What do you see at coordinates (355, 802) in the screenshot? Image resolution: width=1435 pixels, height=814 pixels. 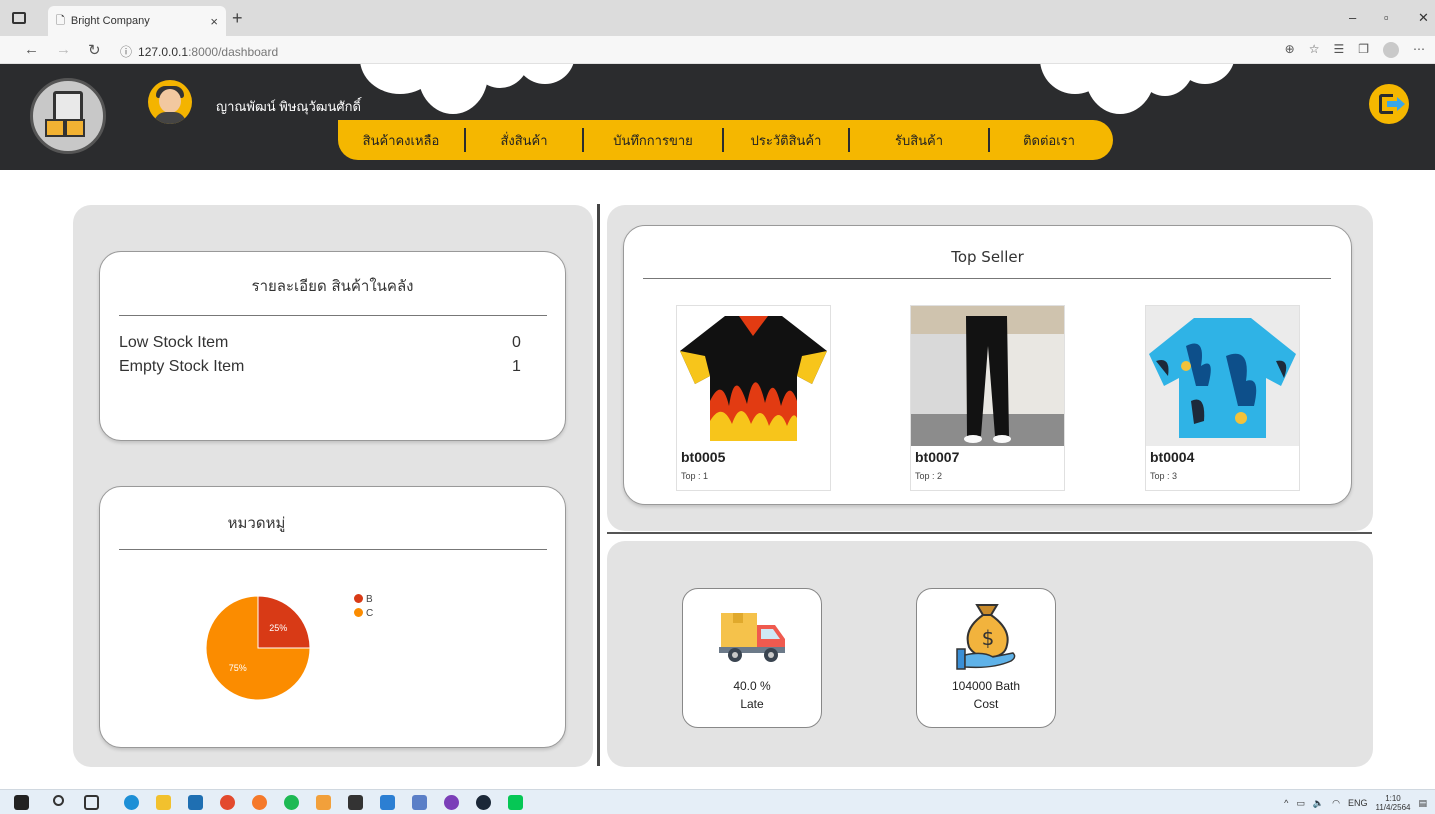 I see `terminal-icon` at bounding box center [355, 802].